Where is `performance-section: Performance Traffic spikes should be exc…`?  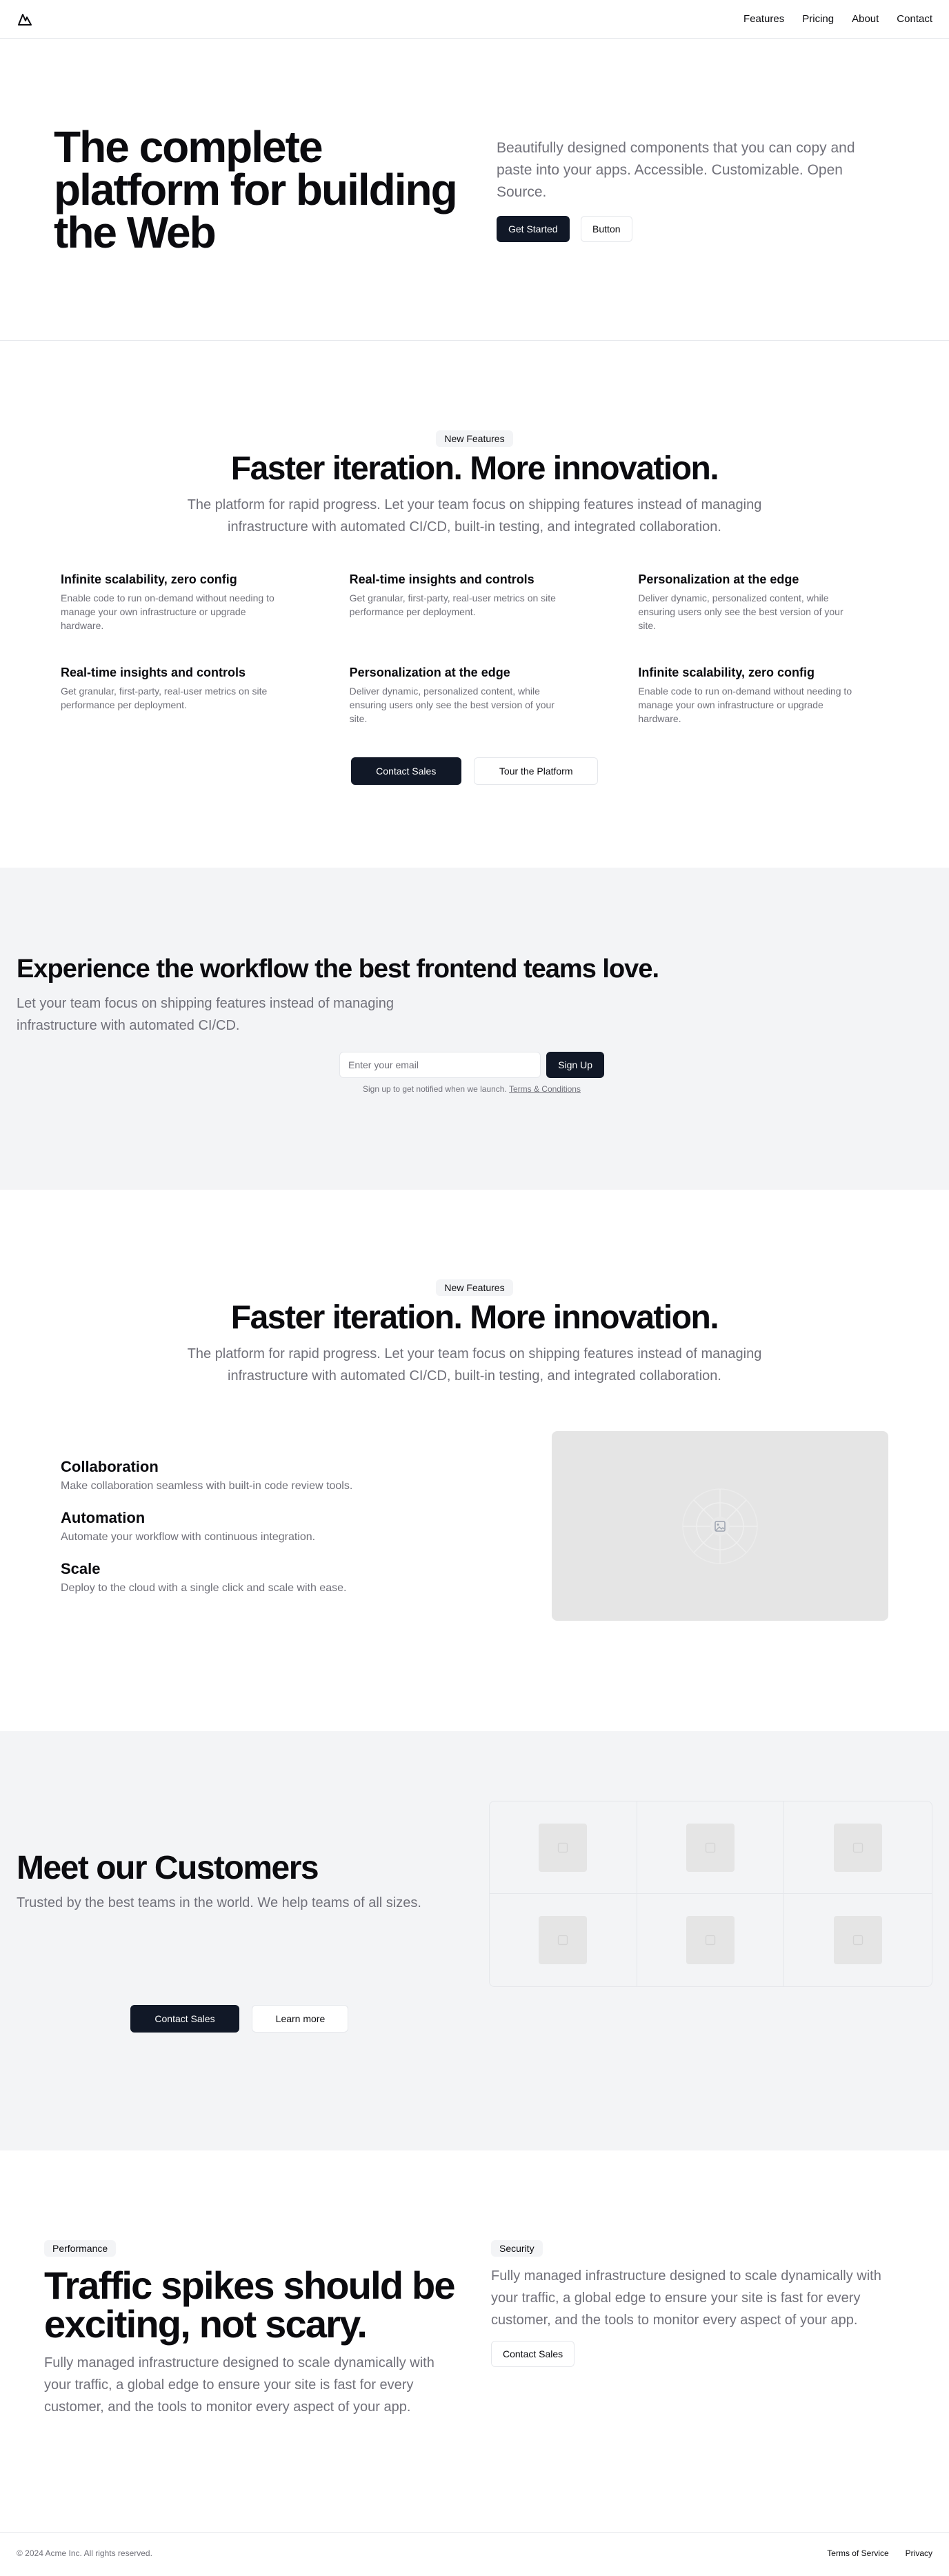
performance-section: Performance Traffic spikes should be exc… is located at coordinates (474, 2341).